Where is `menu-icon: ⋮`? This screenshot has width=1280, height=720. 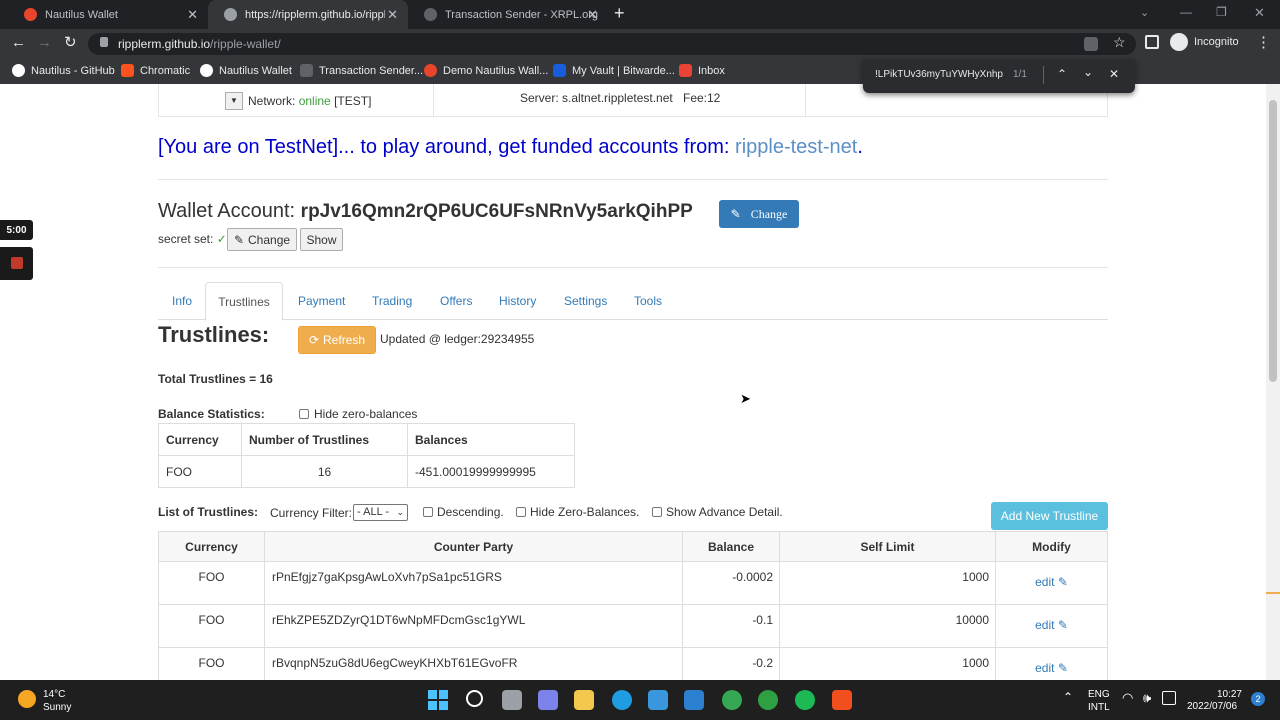
menu-icon: ⋮ is located at coordinates (1263, 42).